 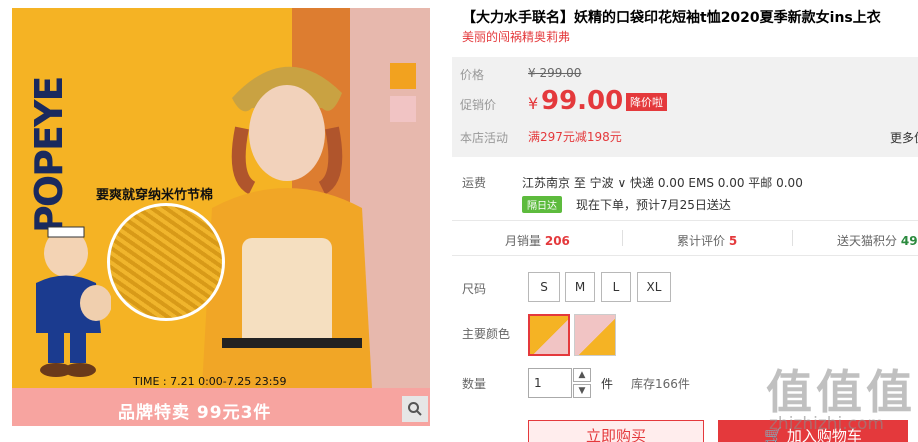 I want to click on monthly-sales: 月销量 206, so click(x=537, y=240).